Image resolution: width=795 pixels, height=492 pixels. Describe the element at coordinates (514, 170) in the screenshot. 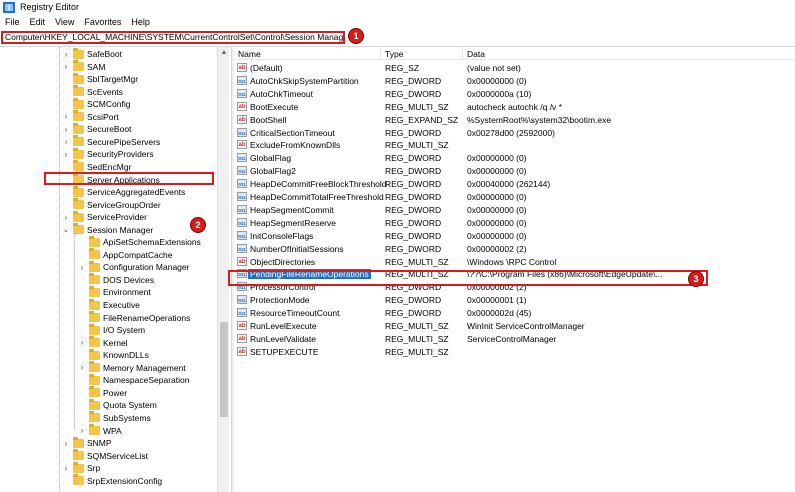

I see `value-row: 011 GlobalFlag2 REG_DWORD 0x00000000 (0)` at that location.